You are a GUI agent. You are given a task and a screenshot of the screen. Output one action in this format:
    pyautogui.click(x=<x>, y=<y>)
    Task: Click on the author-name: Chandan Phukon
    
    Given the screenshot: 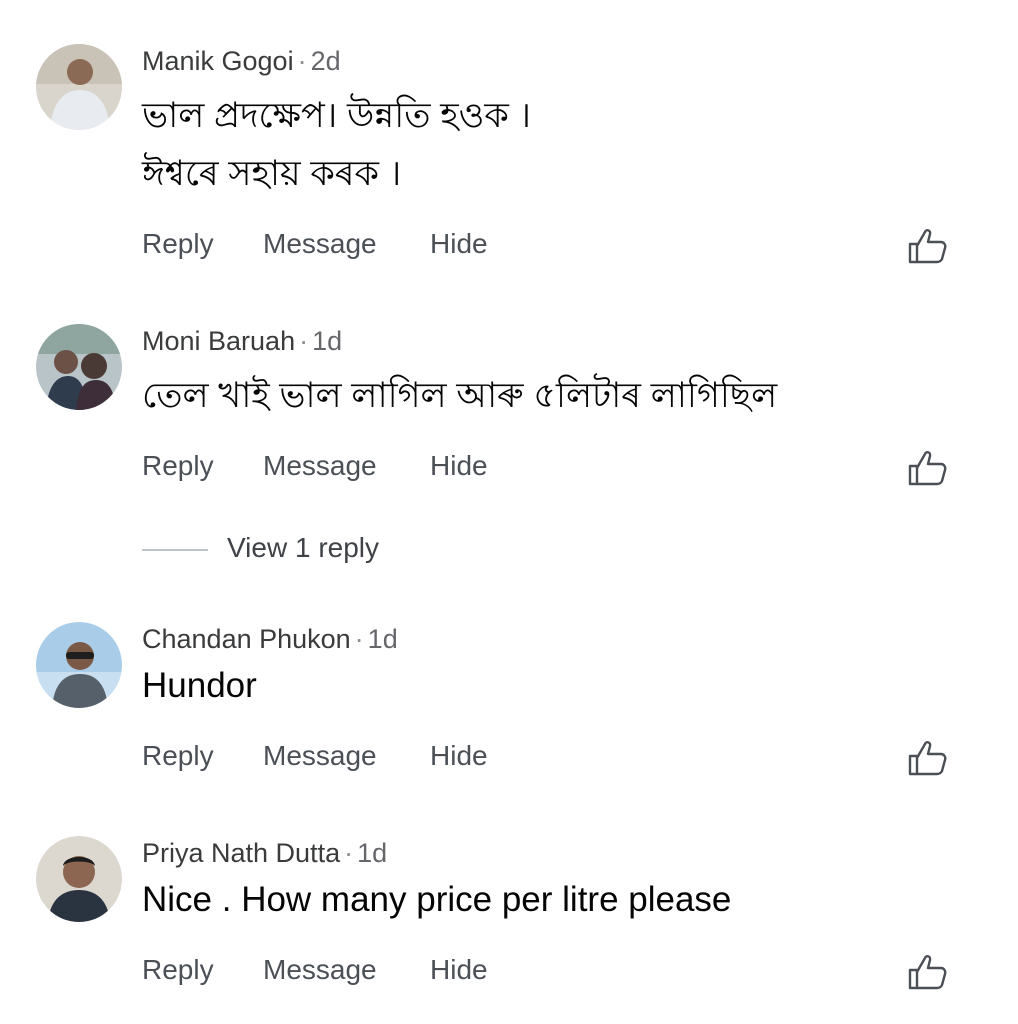 What is the action you would take?
    pyautogui.click(x=246, y=639)
    